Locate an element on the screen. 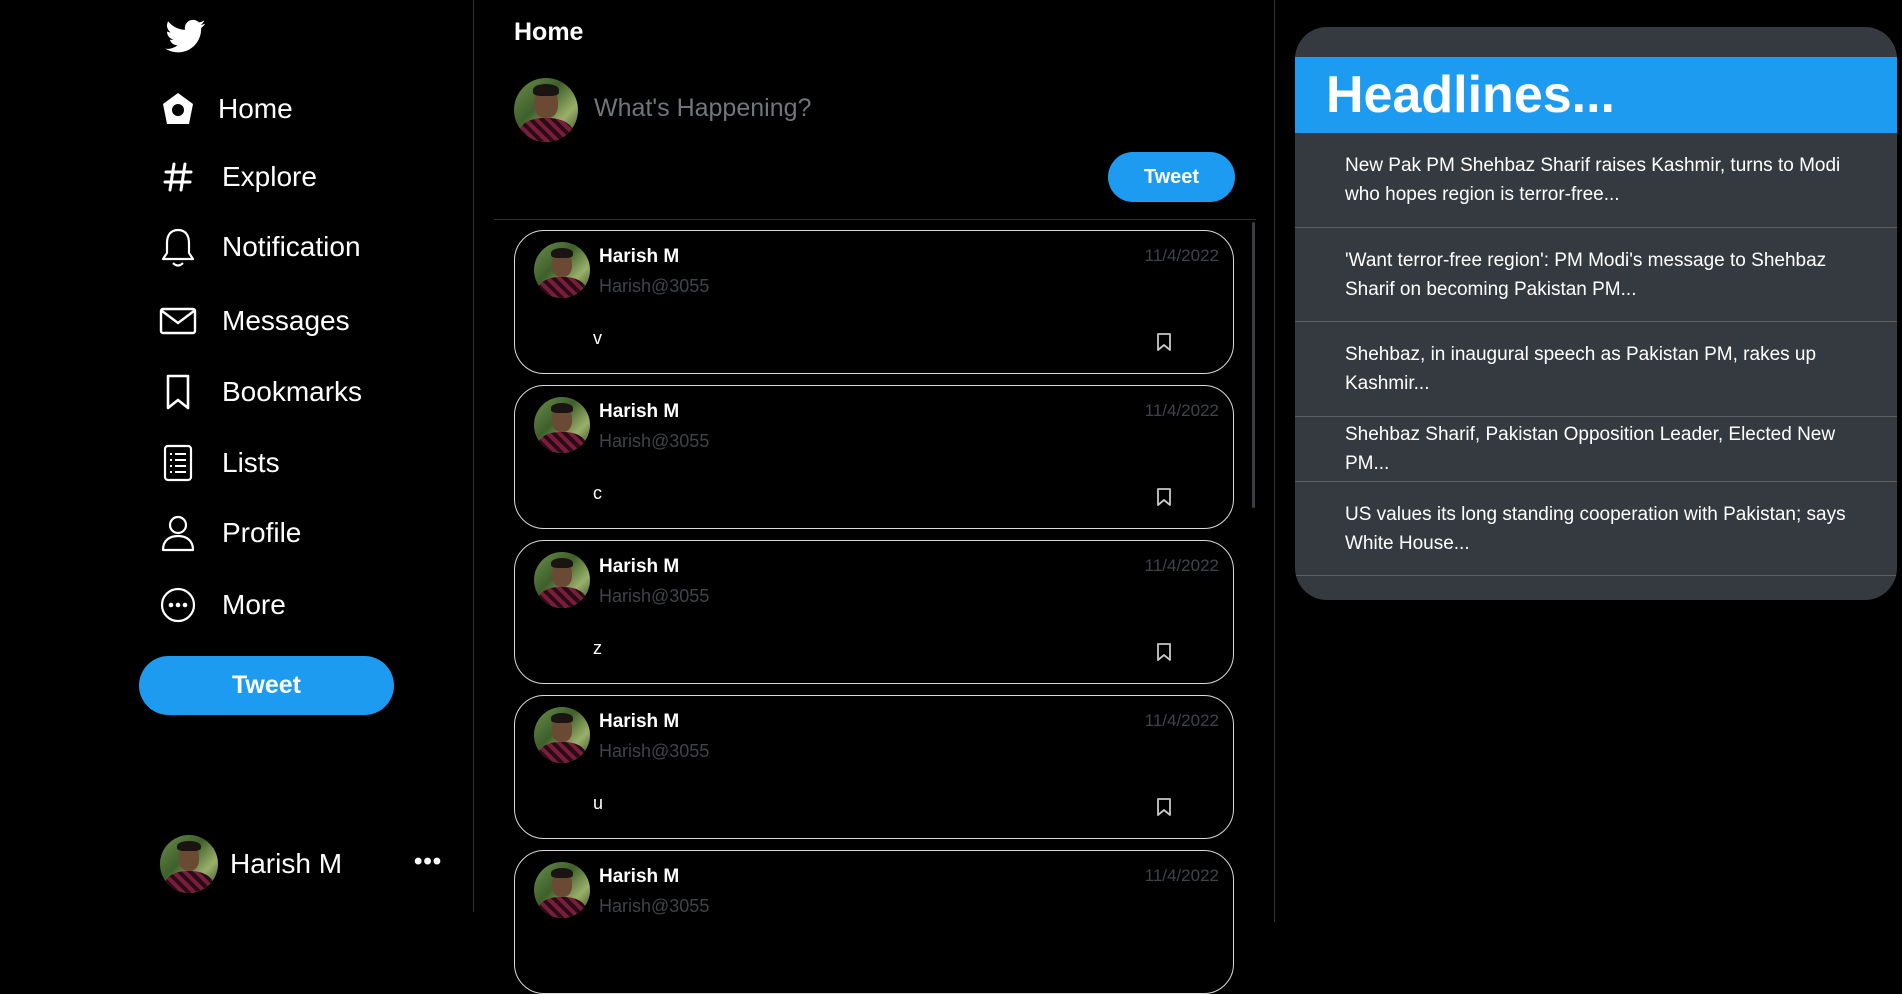 This screenshot has width=1902, height=994. feed-scrollbar-thumb is located at coordinates (1253, 365).